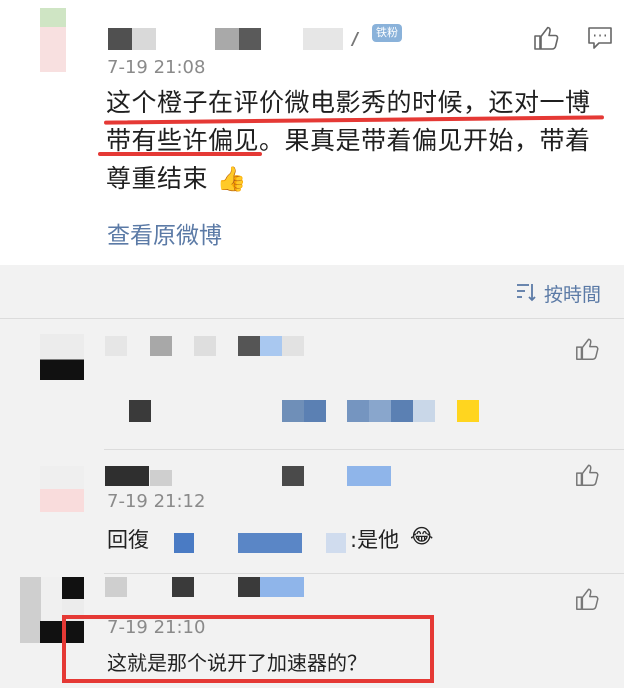 The width and height of the screenshot is (624, 688). What do you see at coordinates (248, 649) in the screenshot?
I see `highlight-box` at bounding box center [248, 649].